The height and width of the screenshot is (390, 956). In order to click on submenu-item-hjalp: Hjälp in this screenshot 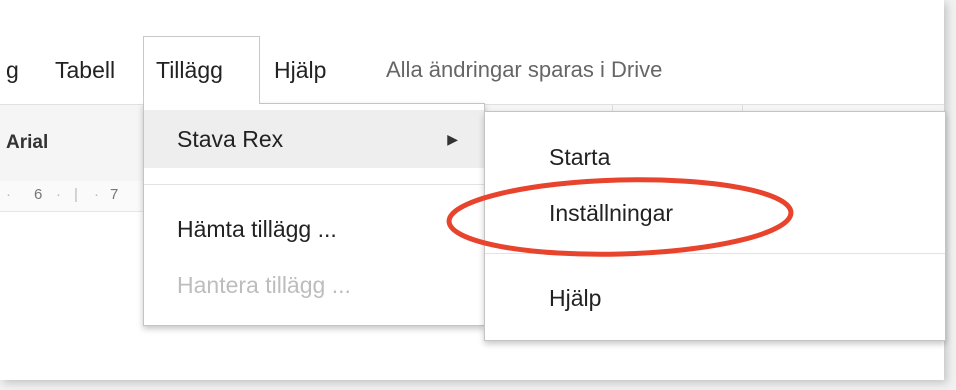, I will do `click(715, 298)`.